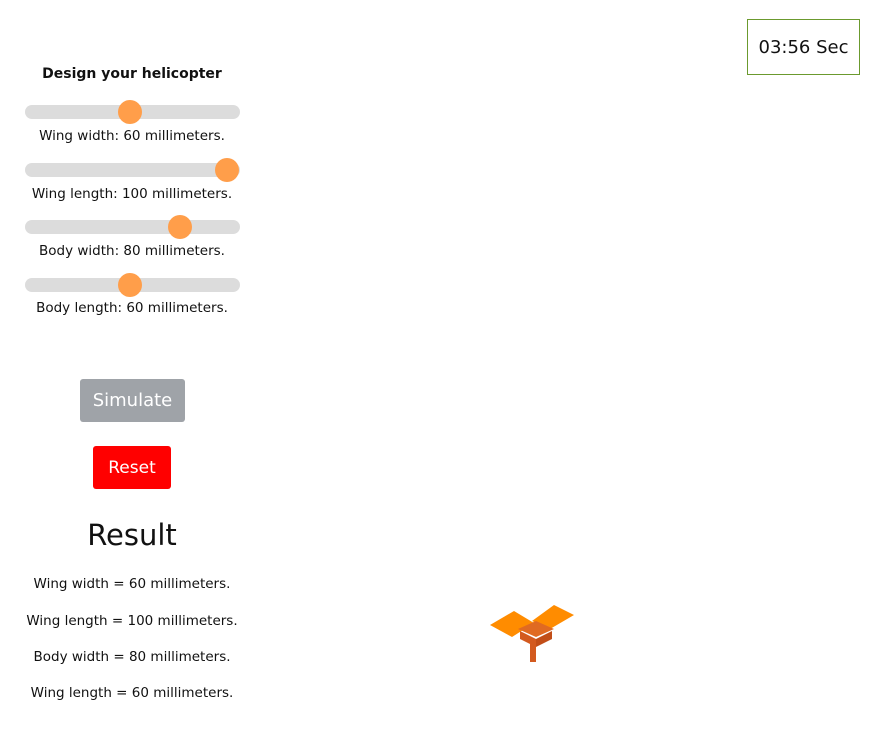  I want to click on body-length-slider-thumb, so click(130, 285).